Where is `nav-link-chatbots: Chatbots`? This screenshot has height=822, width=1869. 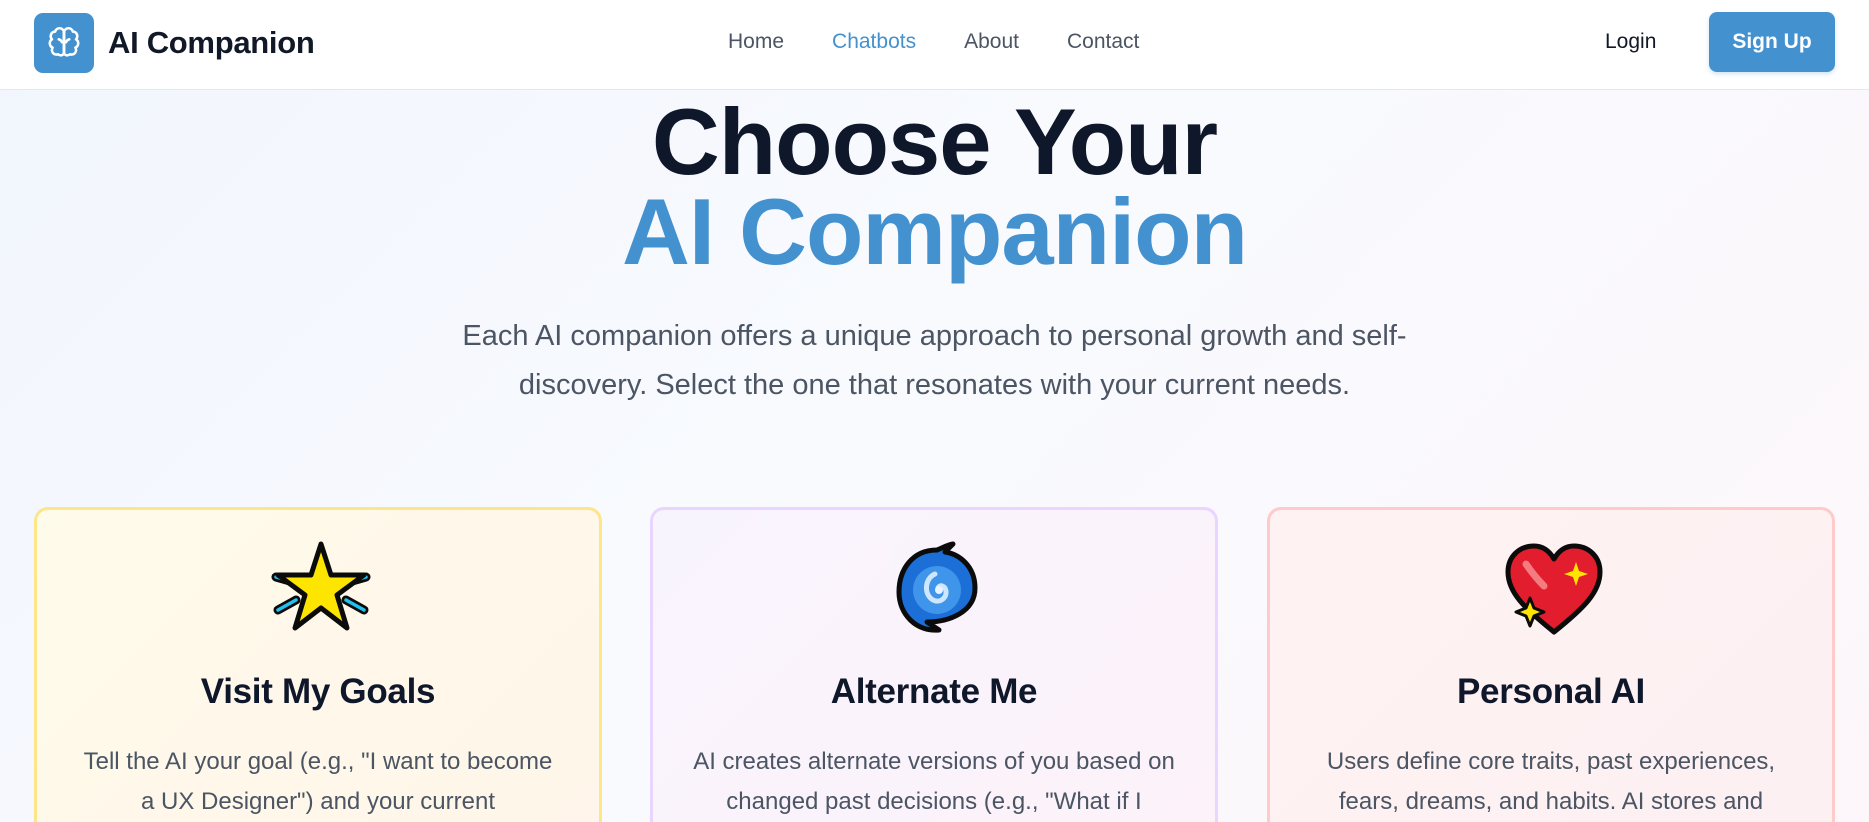
nav-link-chatbots: Chatbots is located at coordinates (874, 42).